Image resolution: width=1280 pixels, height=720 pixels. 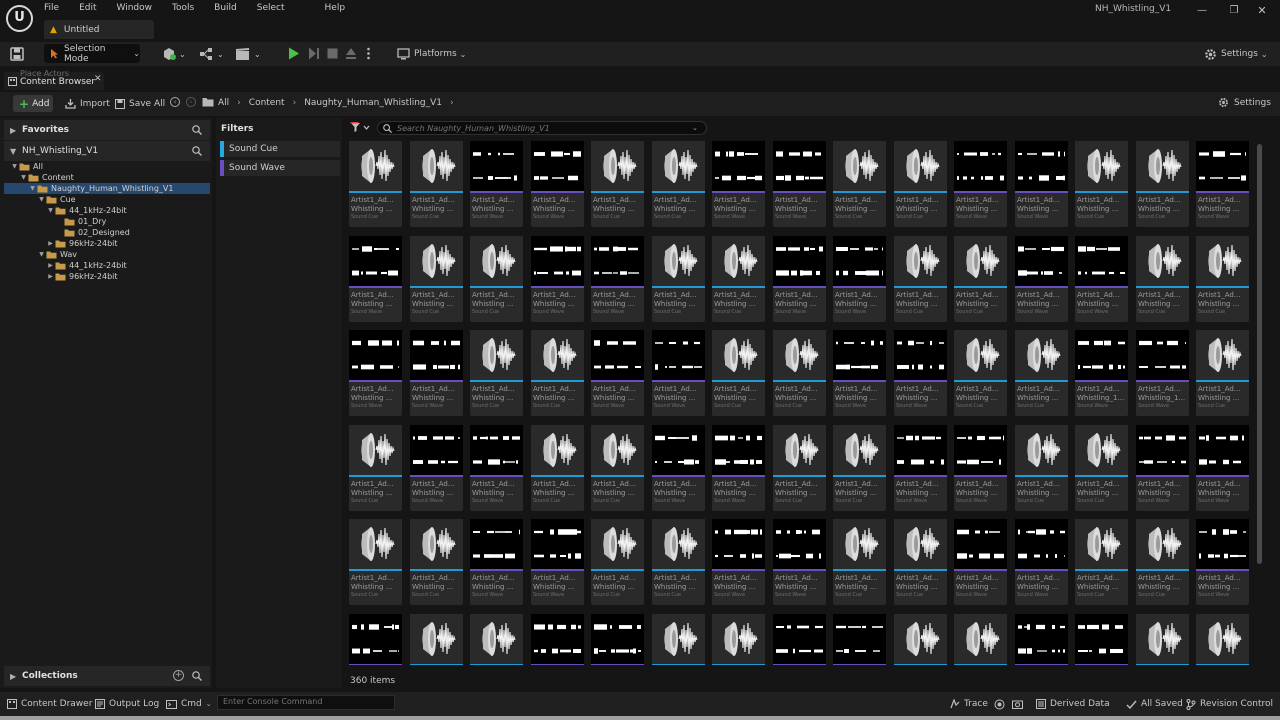 I want to click on breadcrumb-naughty-human-whistling: Naughty_Human_Whistling_V1, so click(x=373, y=103).